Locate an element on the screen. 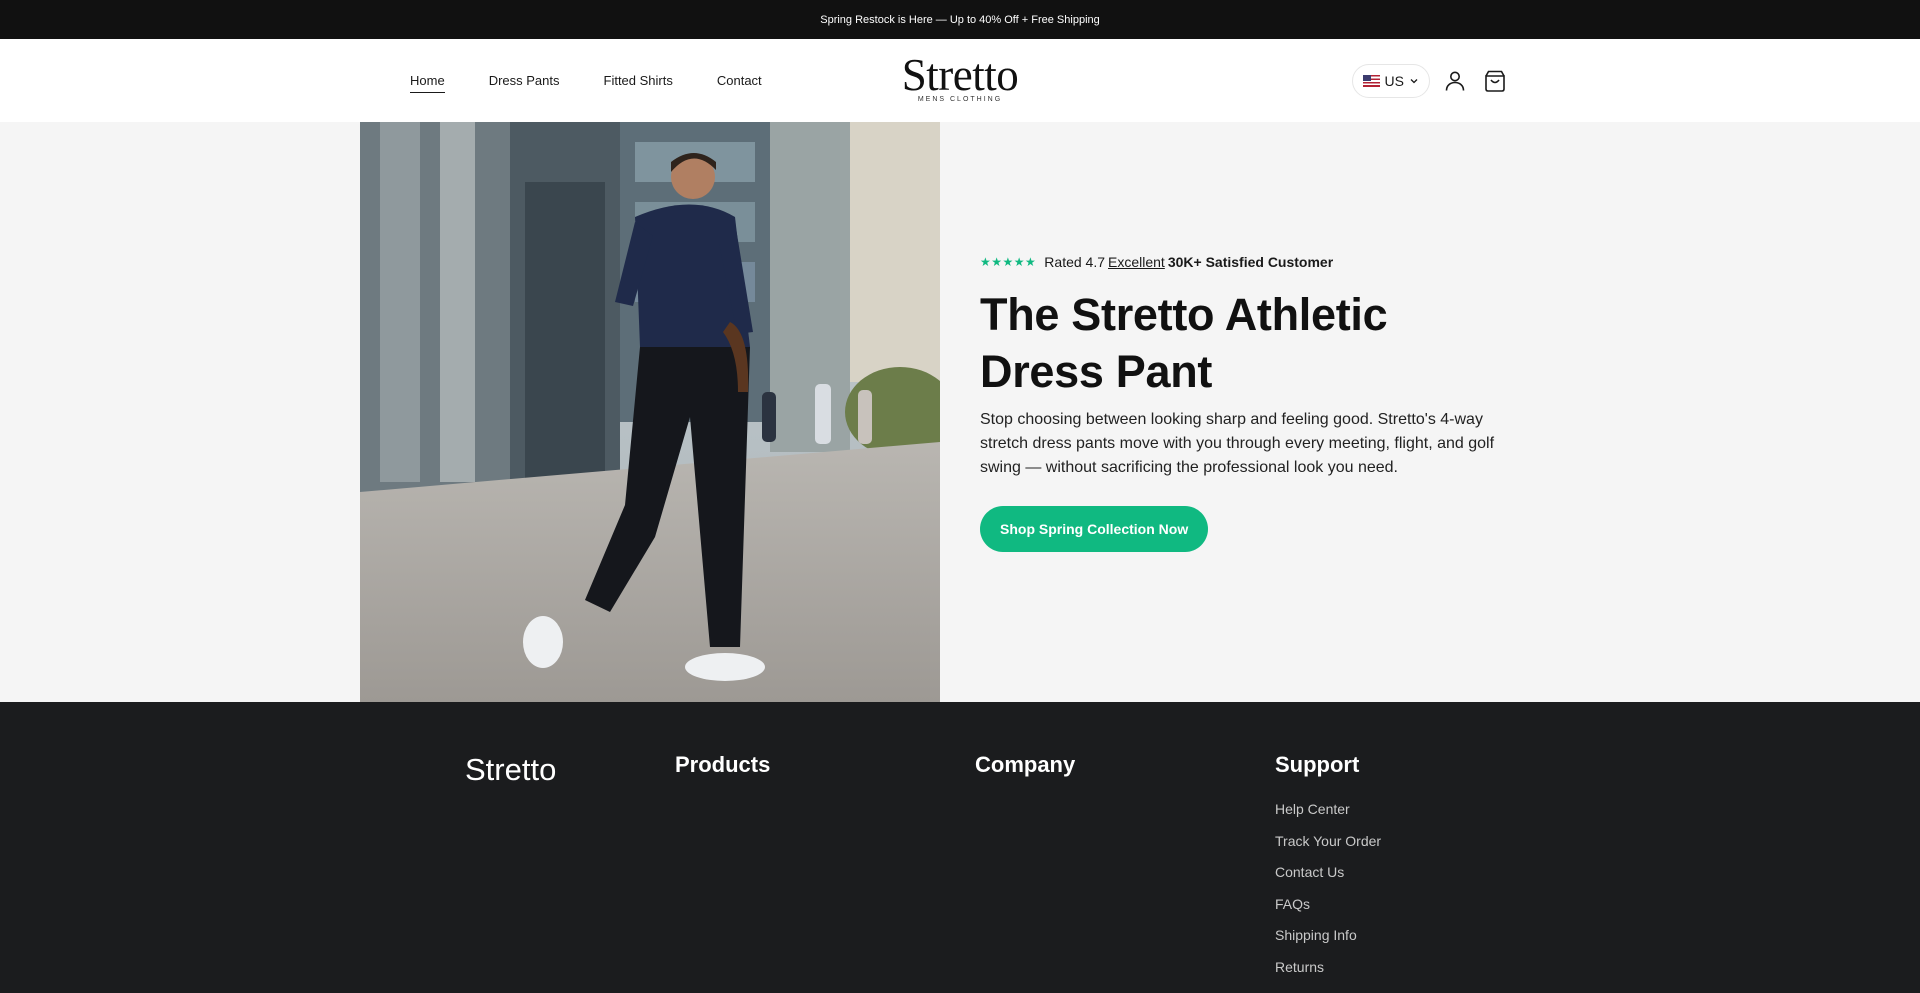  cart-icon is located at coordinates (1495, 81).